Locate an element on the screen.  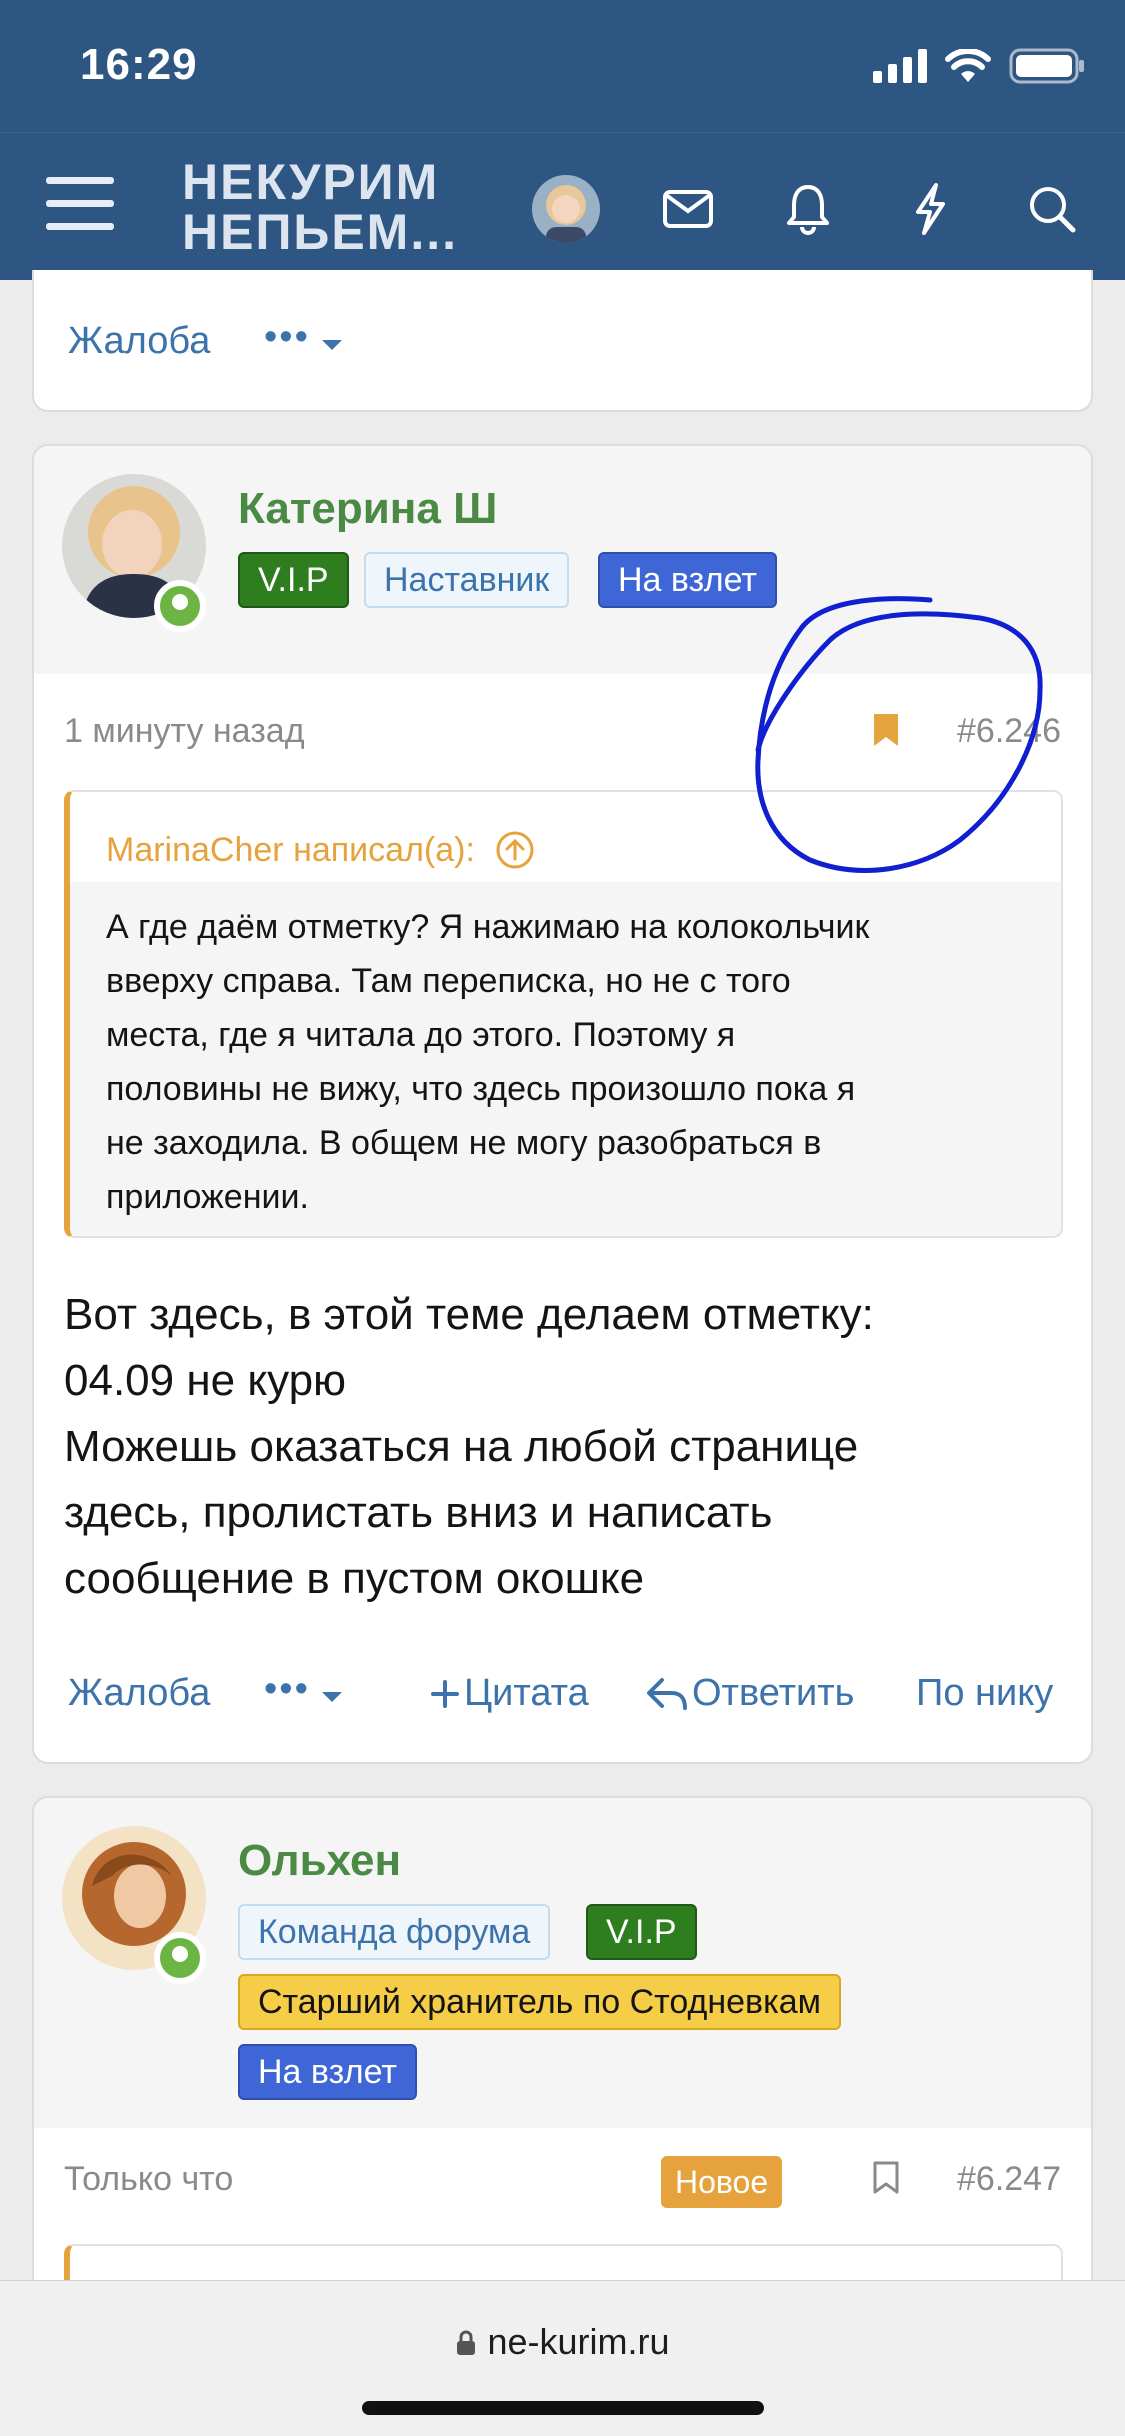
menu-icon is located at coordinates (80, 207).